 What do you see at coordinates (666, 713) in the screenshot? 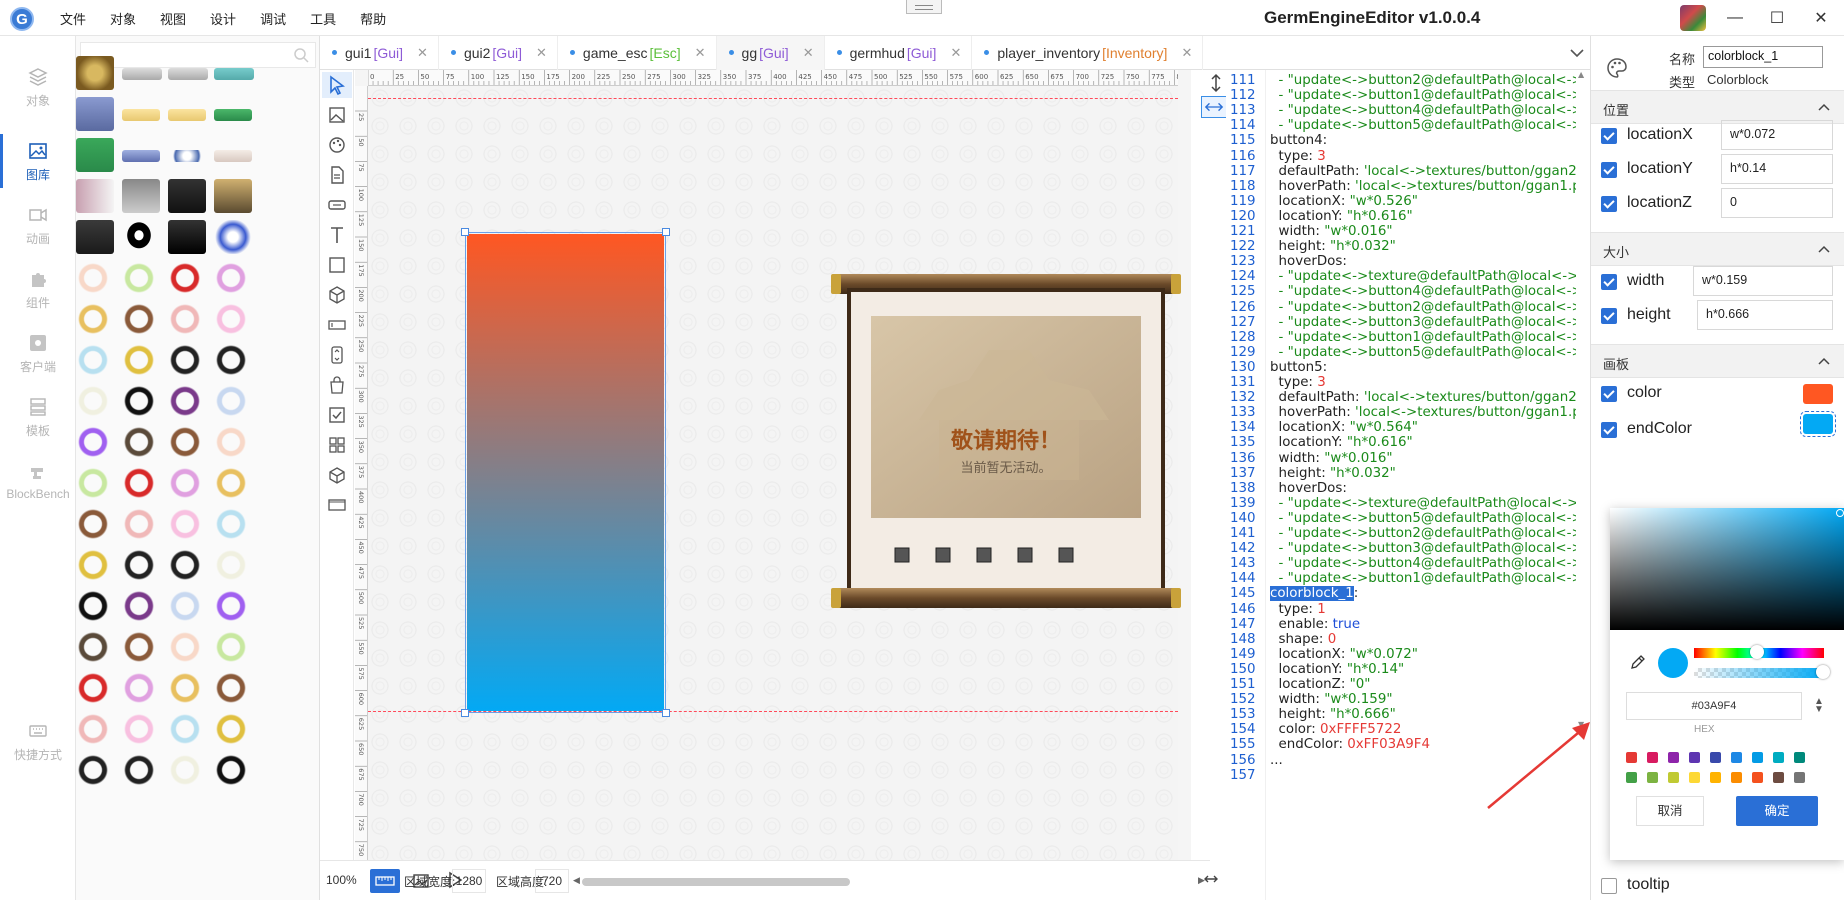
I see `resize-handle-br` at bounding box center [666, 713].